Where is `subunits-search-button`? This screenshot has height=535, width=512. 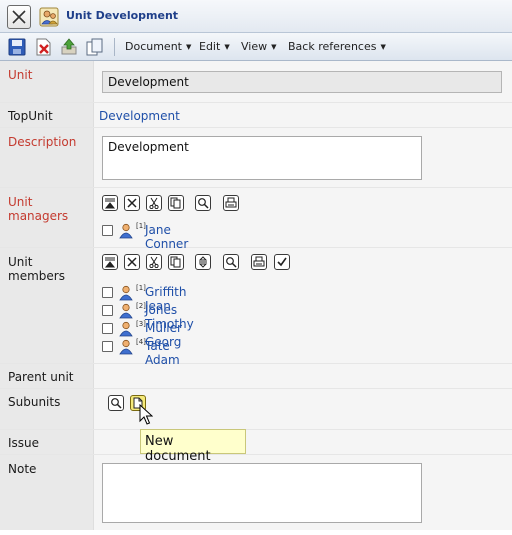 subunits-search-button is located at coordinates (116, 403).